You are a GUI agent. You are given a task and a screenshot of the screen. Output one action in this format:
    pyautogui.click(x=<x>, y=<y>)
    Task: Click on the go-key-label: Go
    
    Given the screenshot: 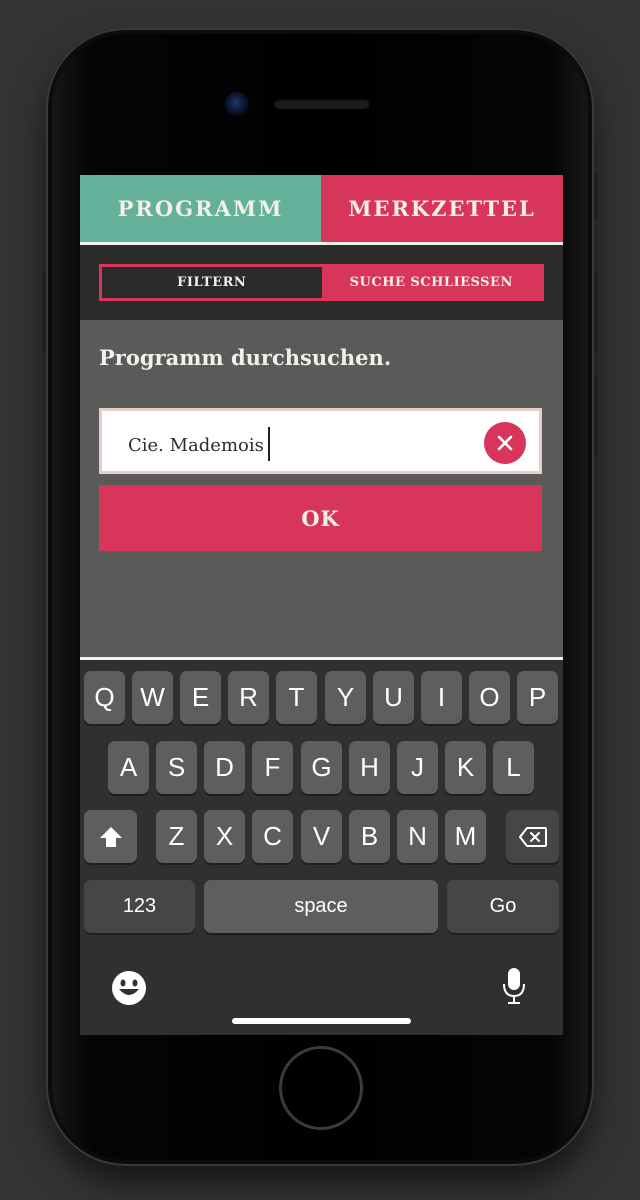 What is the action you would take?
    pyautogui.click(x=503, y=906)
    